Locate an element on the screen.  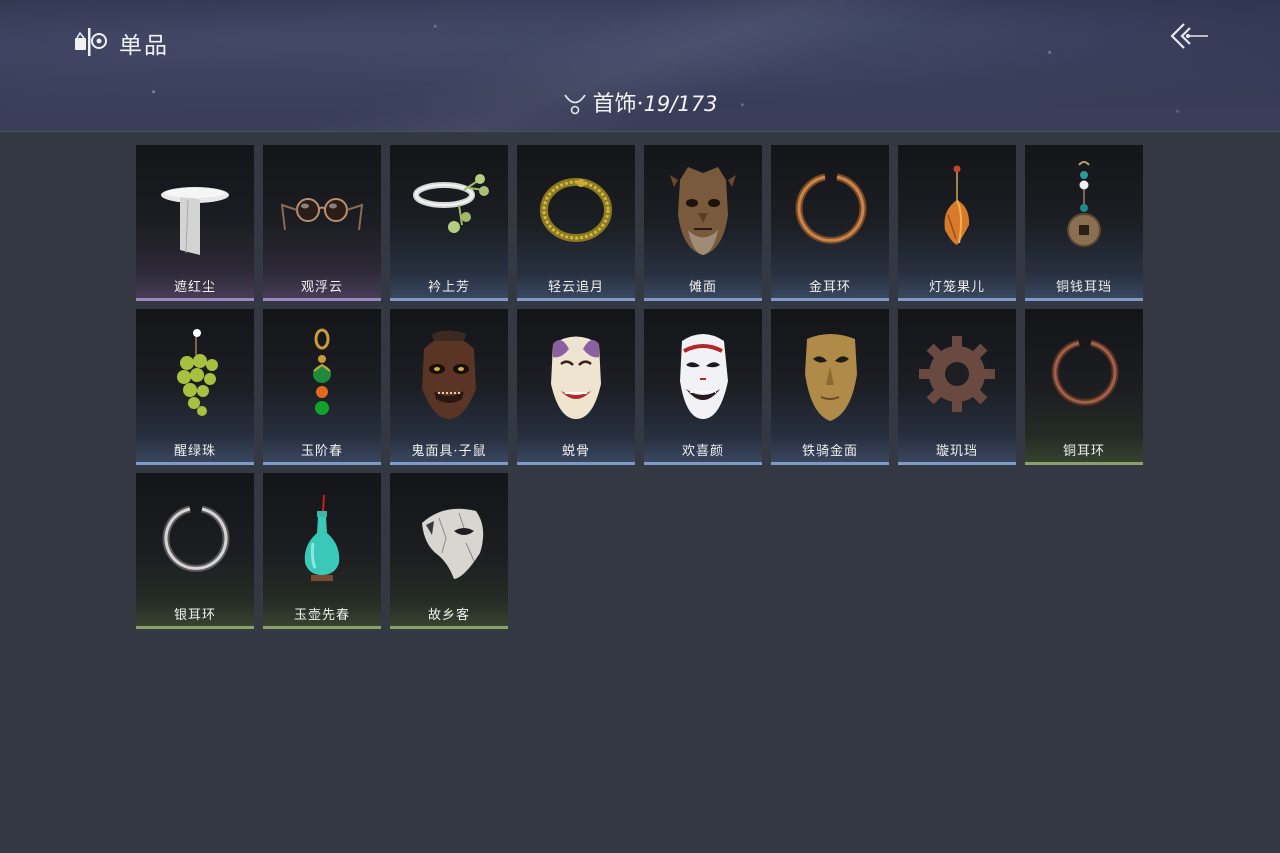
item-card: 玉阶春 is located at coordinates (322, 387).